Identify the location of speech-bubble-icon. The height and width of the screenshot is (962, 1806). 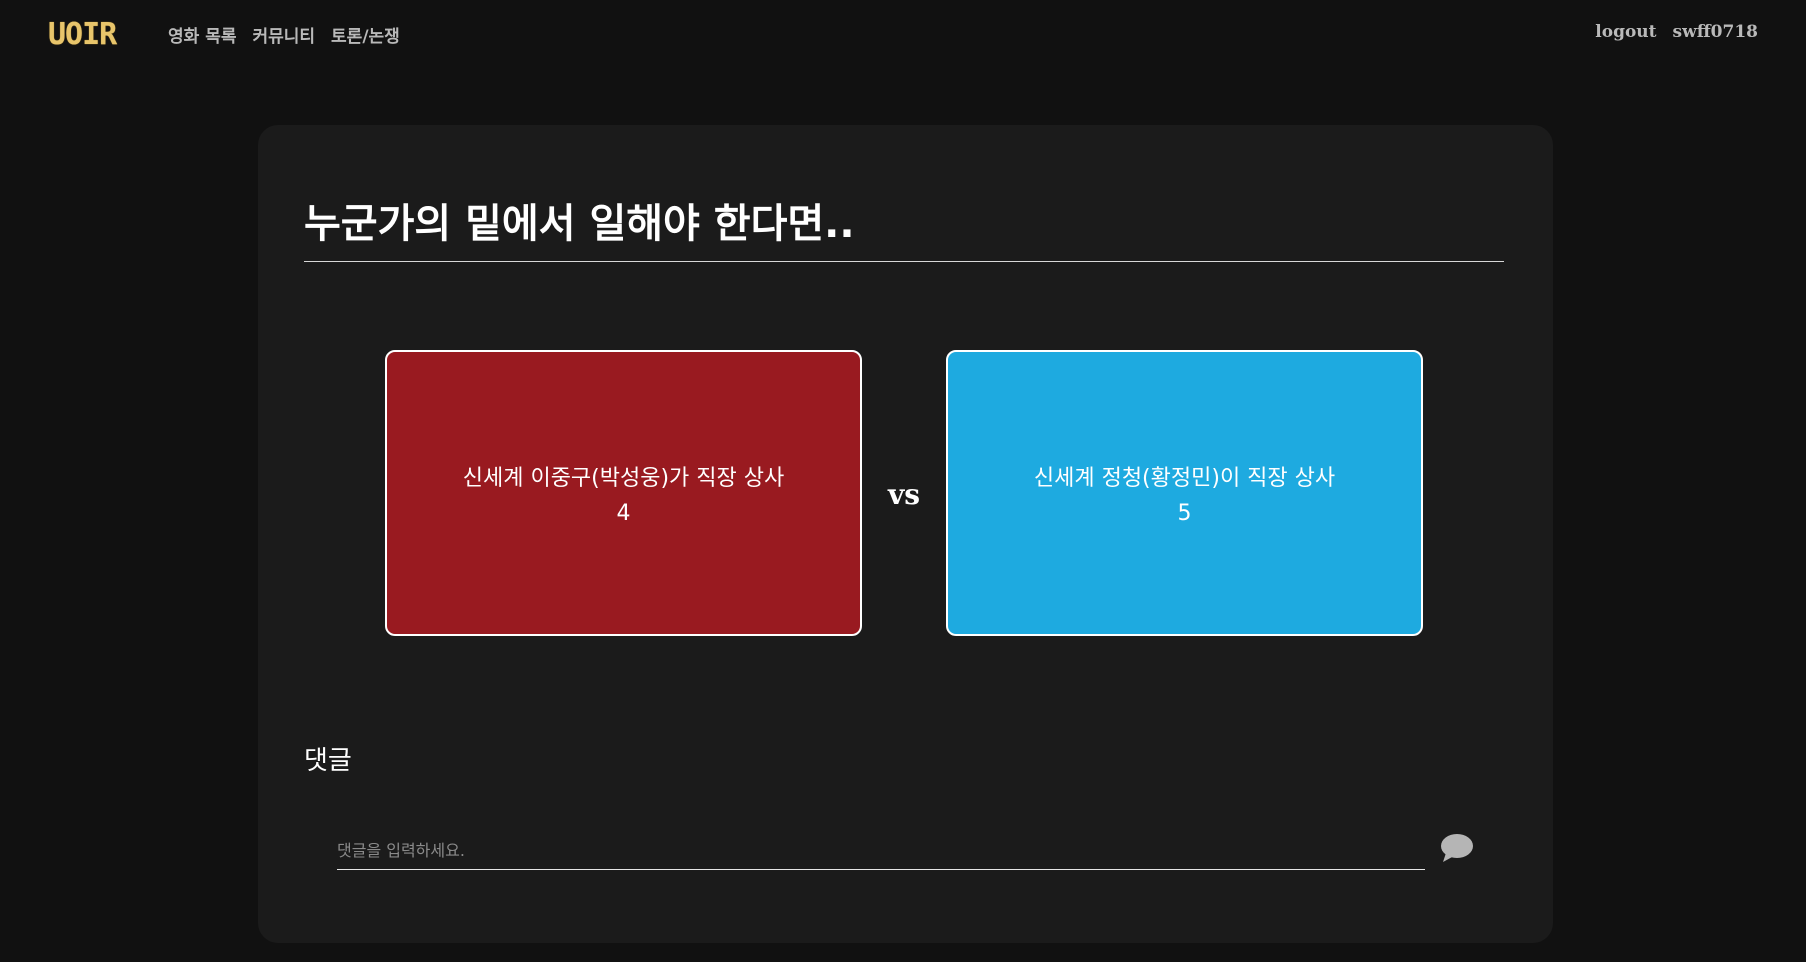
(1457, 848).